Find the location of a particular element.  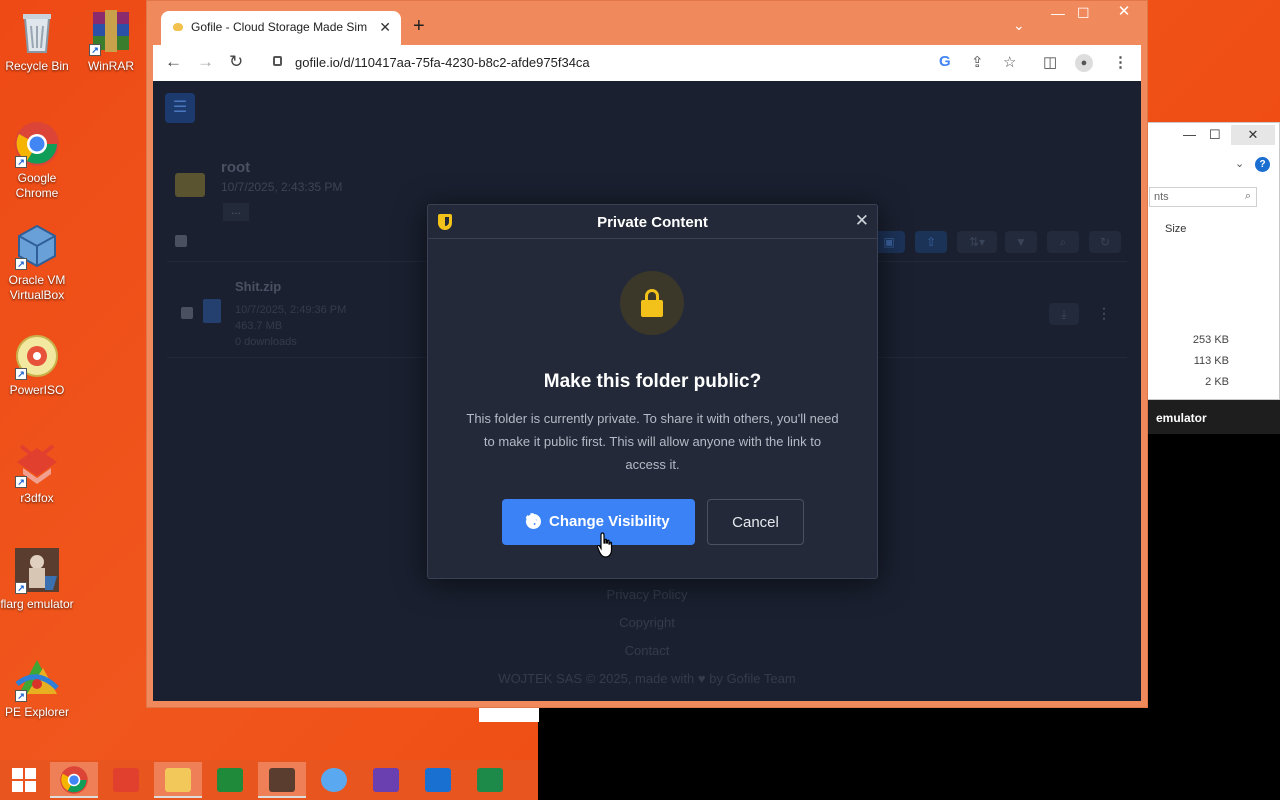

taskbar-flarg-emulator is located at coordinates (282, 780).